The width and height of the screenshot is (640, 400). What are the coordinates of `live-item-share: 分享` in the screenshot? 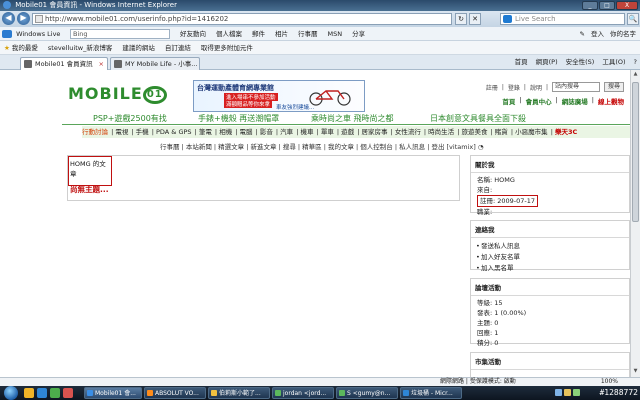 It's located at (358, 34).